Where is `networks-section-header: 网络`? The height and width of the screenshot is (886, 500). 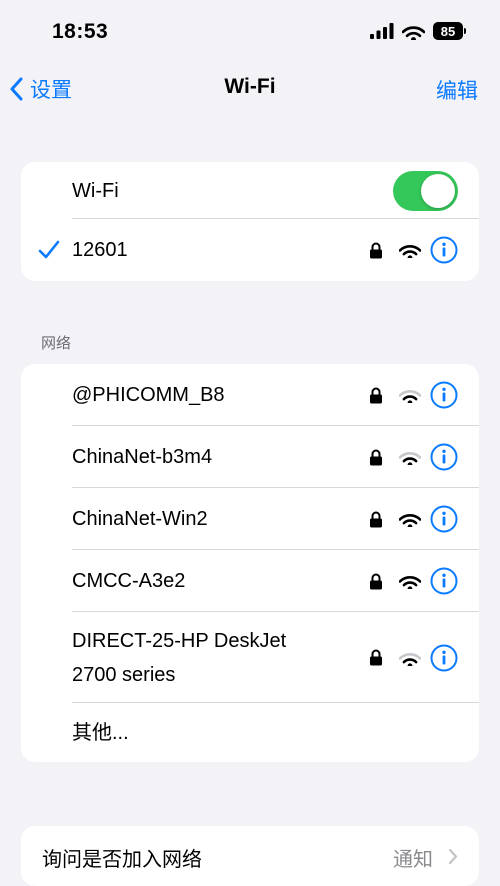 networks-section-header: 网络 is located at coordinates (56, 343).